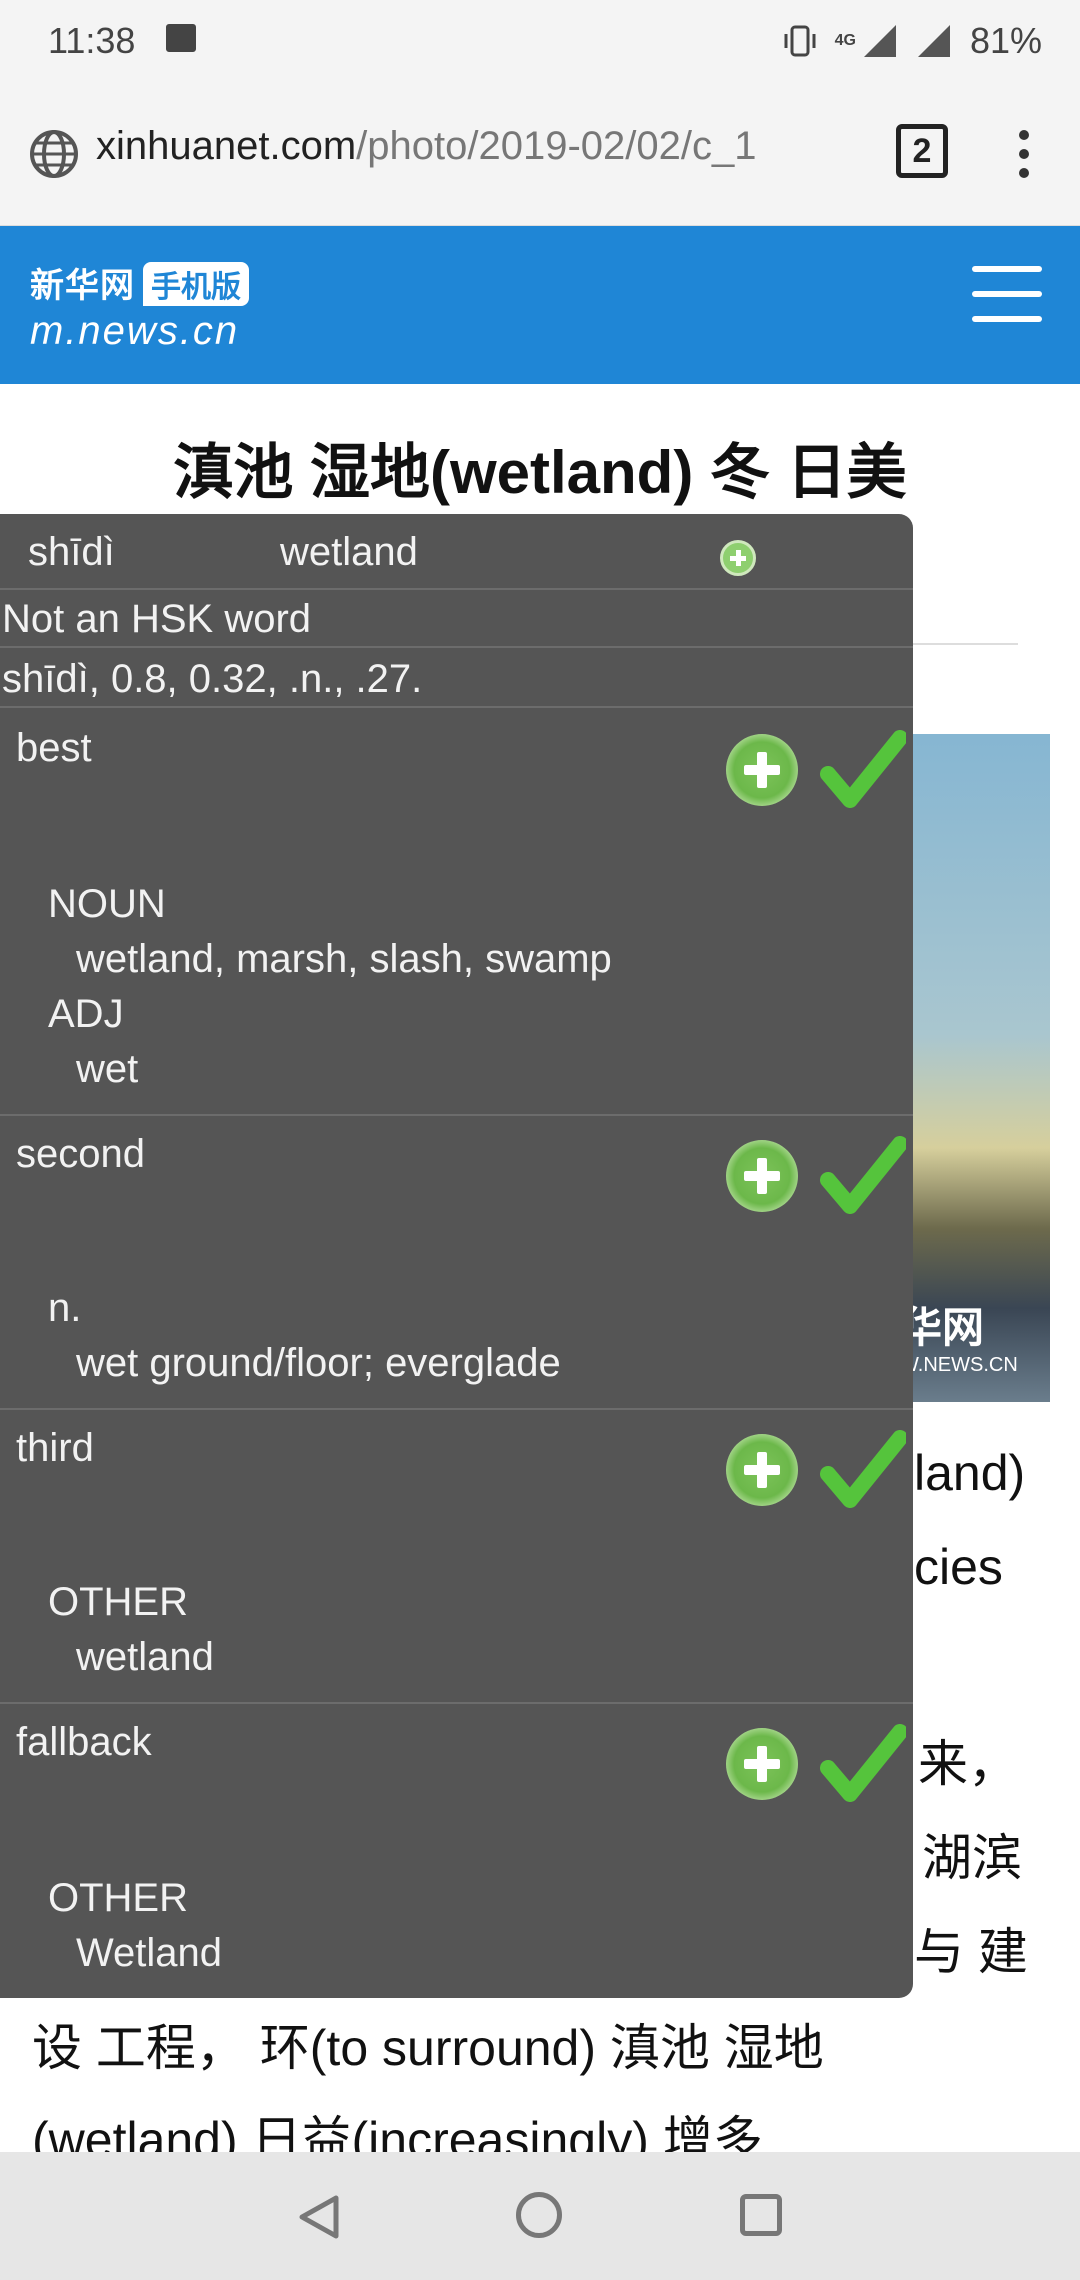 The image size is (1080, 2280). What do you see at coordinates (319, 2217) in the screenshot?
I see `back-icon` at bounding box center [319, 2217].